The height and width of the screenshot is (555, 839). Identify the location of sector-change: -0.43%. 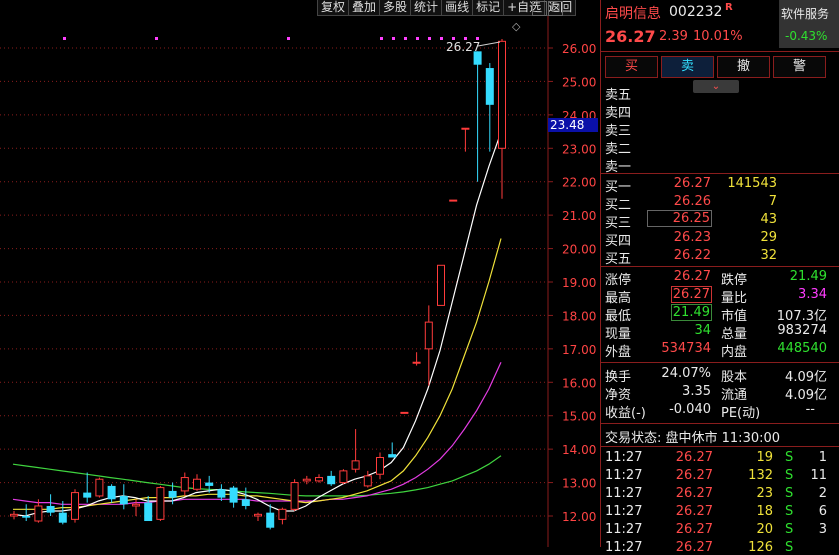
(806, 36).